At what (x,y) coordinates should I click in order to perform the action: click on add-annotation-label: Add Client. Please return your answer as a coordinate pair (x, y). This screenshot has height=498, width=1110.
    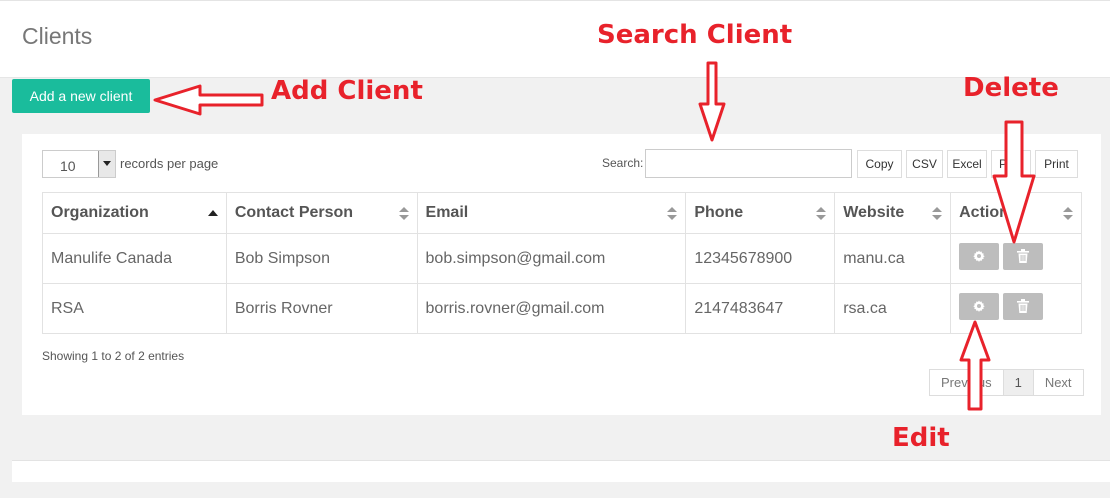
    Looking at the image, I should click on (347, 91).